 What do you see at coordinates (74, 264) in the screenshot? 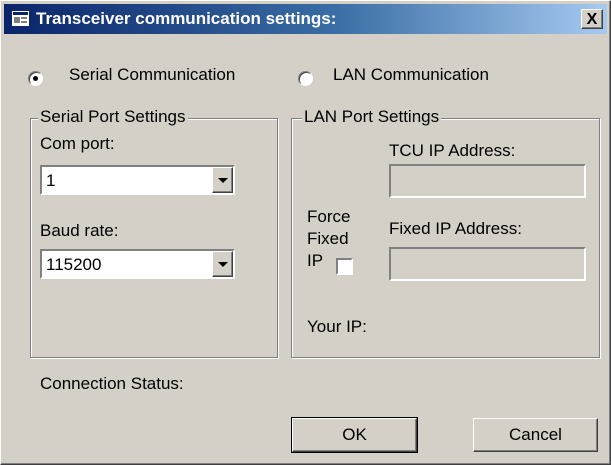
I see `baud-rate-value: 115200` at bounding box center [74, 264].